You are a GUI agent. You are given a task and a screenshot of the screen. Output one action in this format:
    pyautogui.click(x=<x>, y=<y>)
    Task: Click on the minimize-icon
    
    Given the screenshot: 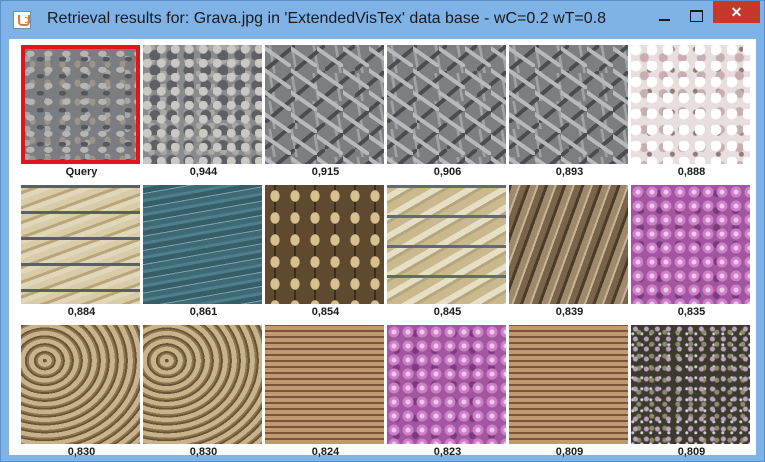 What is the action you would take?
    pyautogui.click(x=664, y=20)
    